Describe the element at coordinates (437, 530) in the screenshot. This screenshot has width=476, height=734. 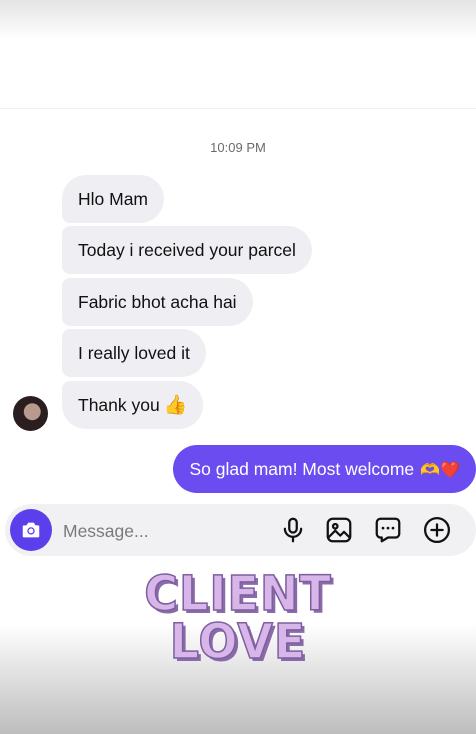
I see `plus-icon` at that location.